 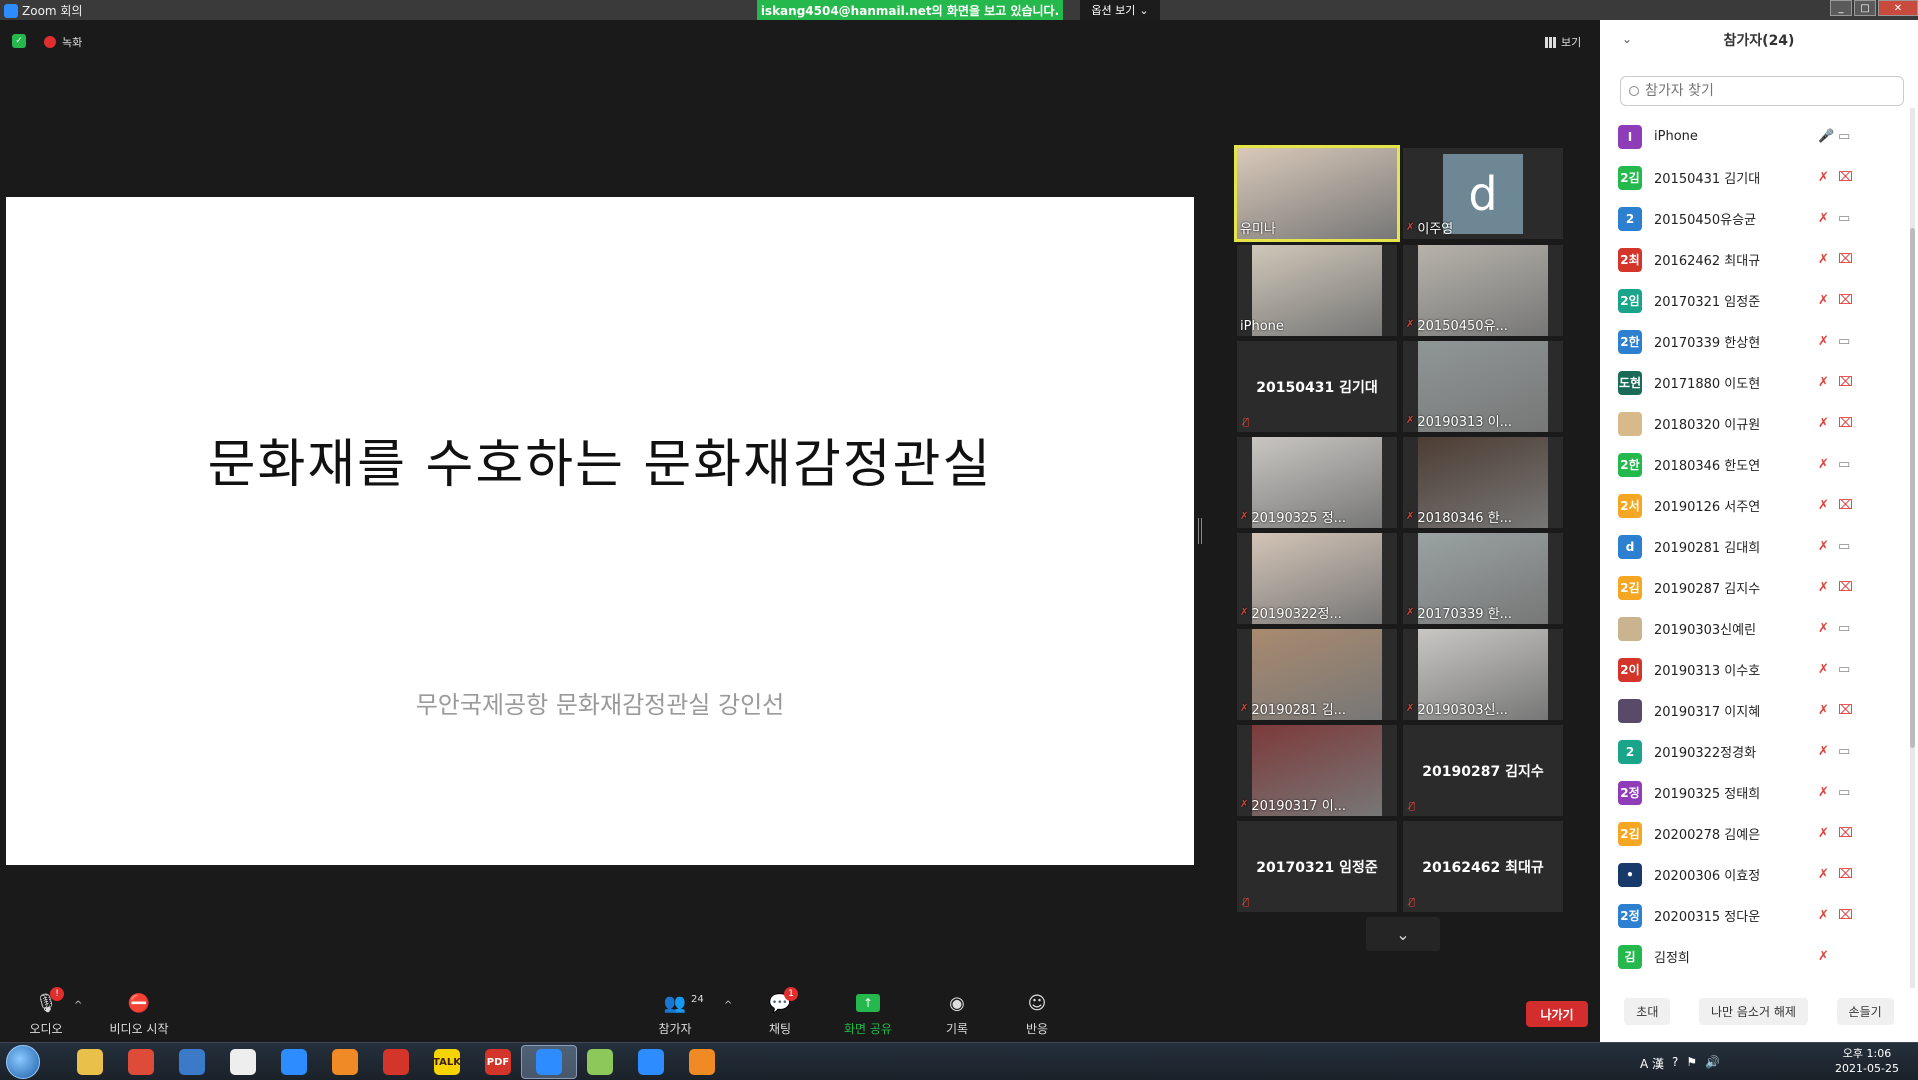 What do you see at coordinates (1750, 710) in the screenshot?
I see `participant-row: 20190317 이지혜 ✗ ⌧` at bounding box center [1750, 710].